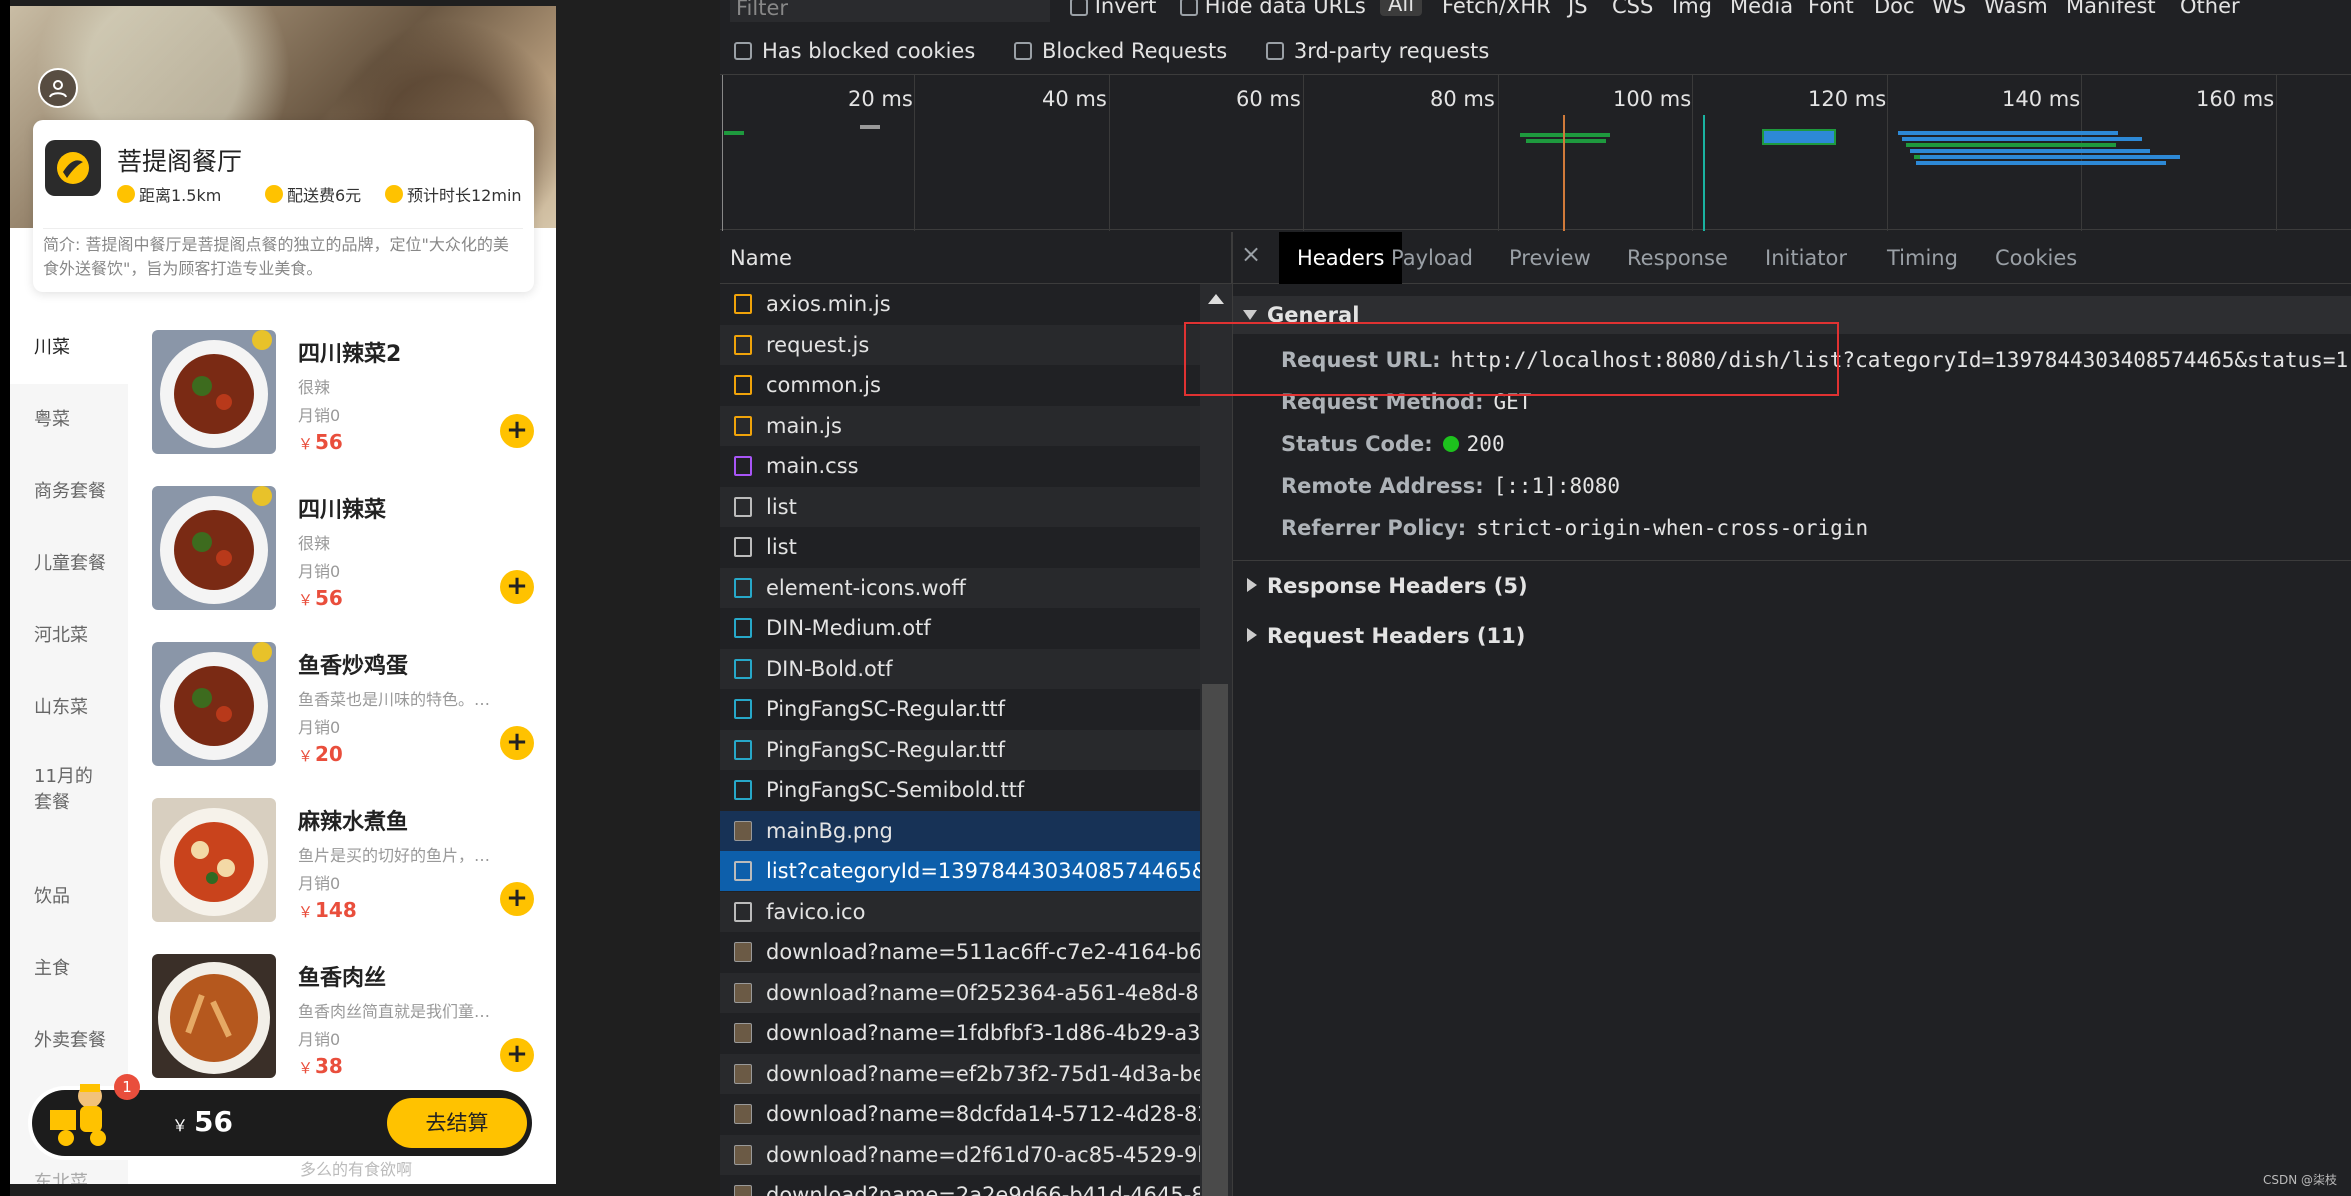  I want to click on filter-type-js: JS, so click(1578, 9).